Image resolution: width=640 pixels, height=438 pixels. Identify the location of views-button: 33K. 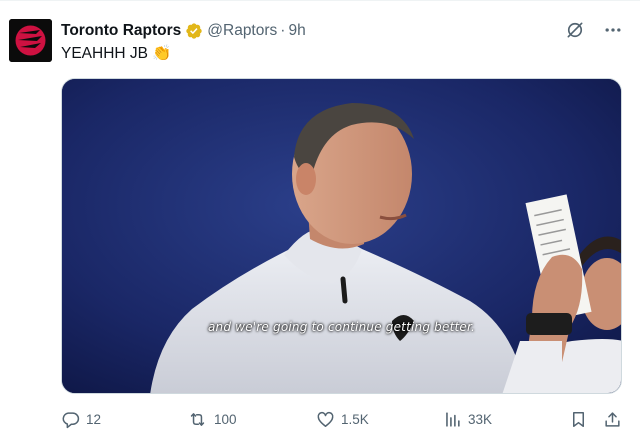
(467, 419).